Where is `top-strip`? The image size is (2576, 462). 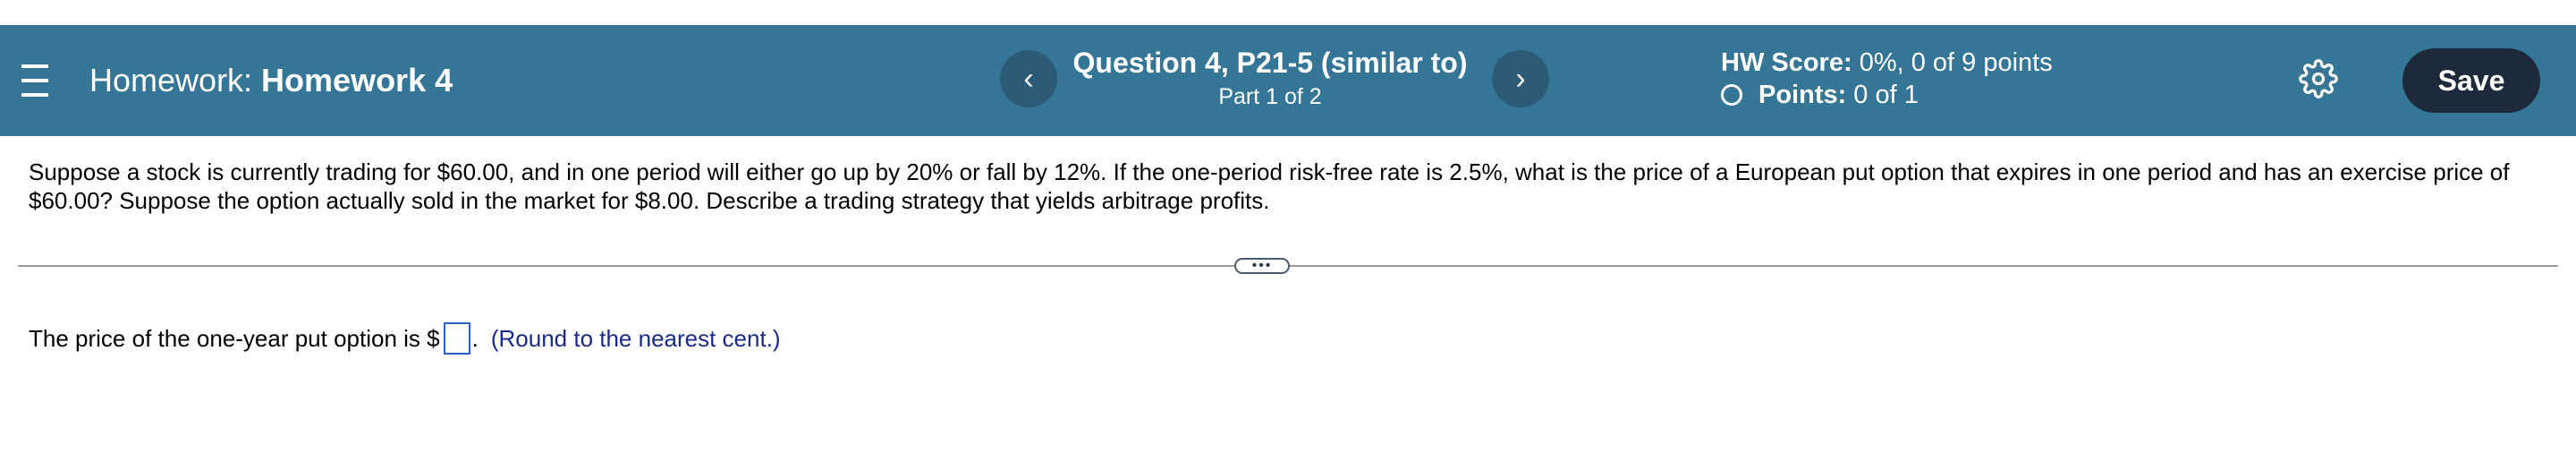 top-strip is located at coordinates (1288, 12).